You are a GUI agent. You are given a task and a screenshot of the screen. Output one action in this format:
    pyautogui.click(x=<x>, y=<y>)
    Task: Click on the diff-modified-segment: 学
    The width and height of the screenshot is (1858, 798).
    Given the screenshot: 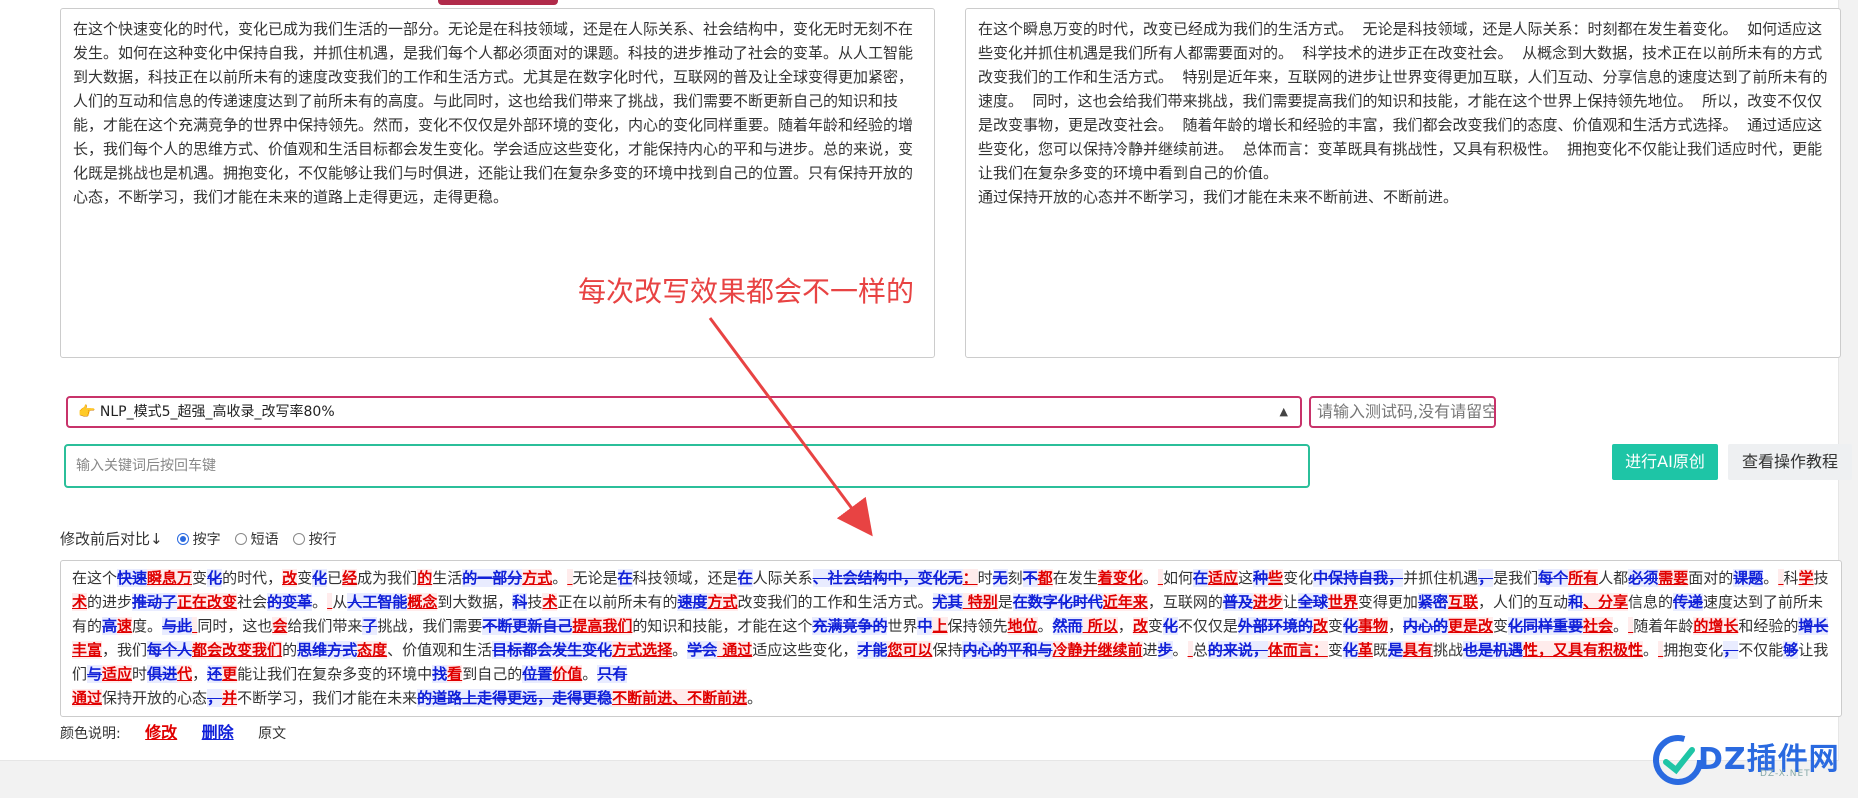 What is the action you would take?
    pyautogui.click(x=1806, y=578)
    